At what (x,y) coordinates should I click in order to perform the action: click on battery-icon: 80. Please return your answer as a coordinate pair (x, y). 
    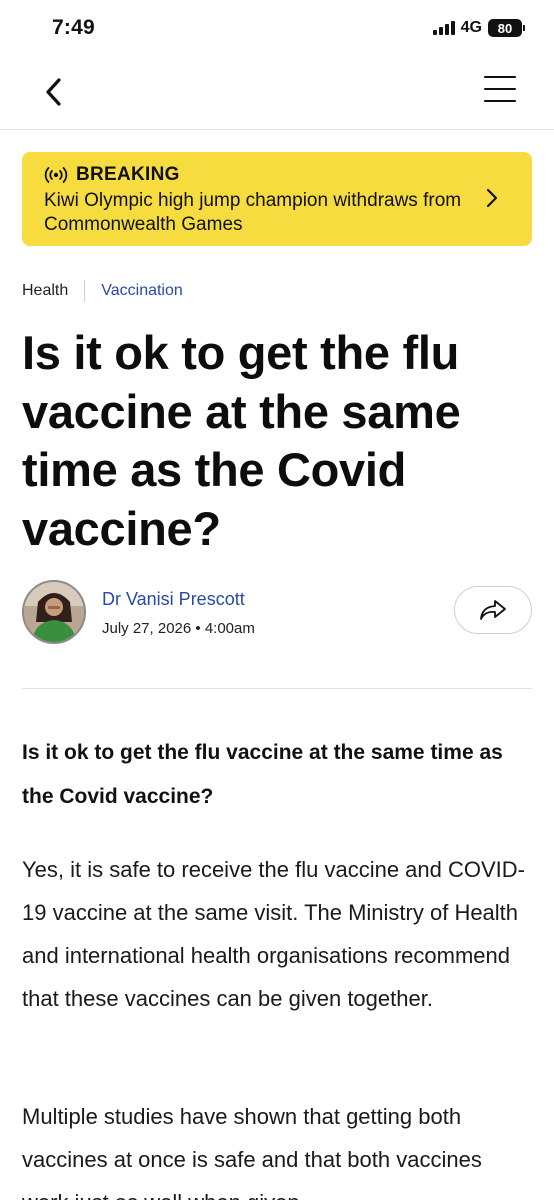
    Looking at the image, I should click on (506, 28).